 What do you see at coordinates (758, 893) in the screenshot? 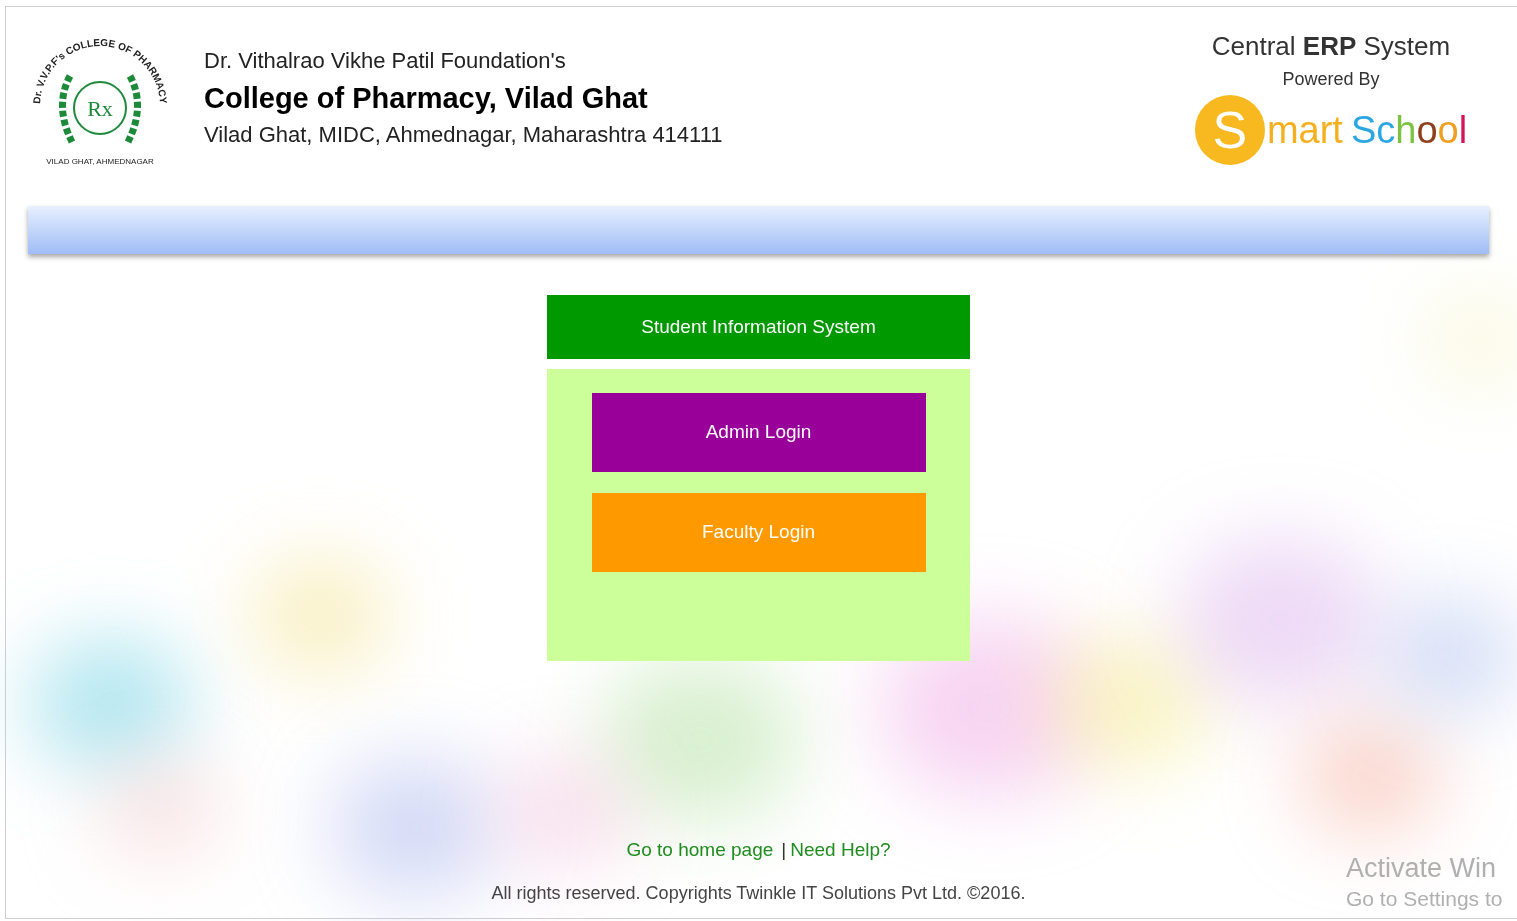
I see `copyright-text: All rights reserved. Copyrights Twinkle IT Solutions Pvt Ltd. ©2016.` at bounding box center [758, 893].